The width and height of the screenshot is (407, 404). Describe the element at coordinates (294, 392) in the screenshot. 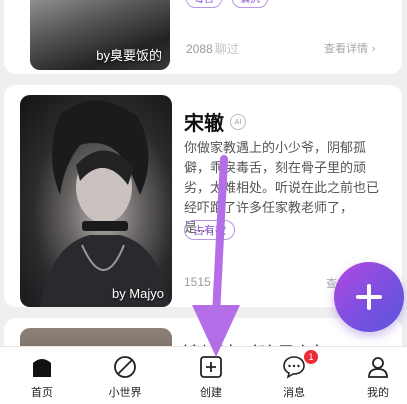

I see `tab-label: 消息` at that location.